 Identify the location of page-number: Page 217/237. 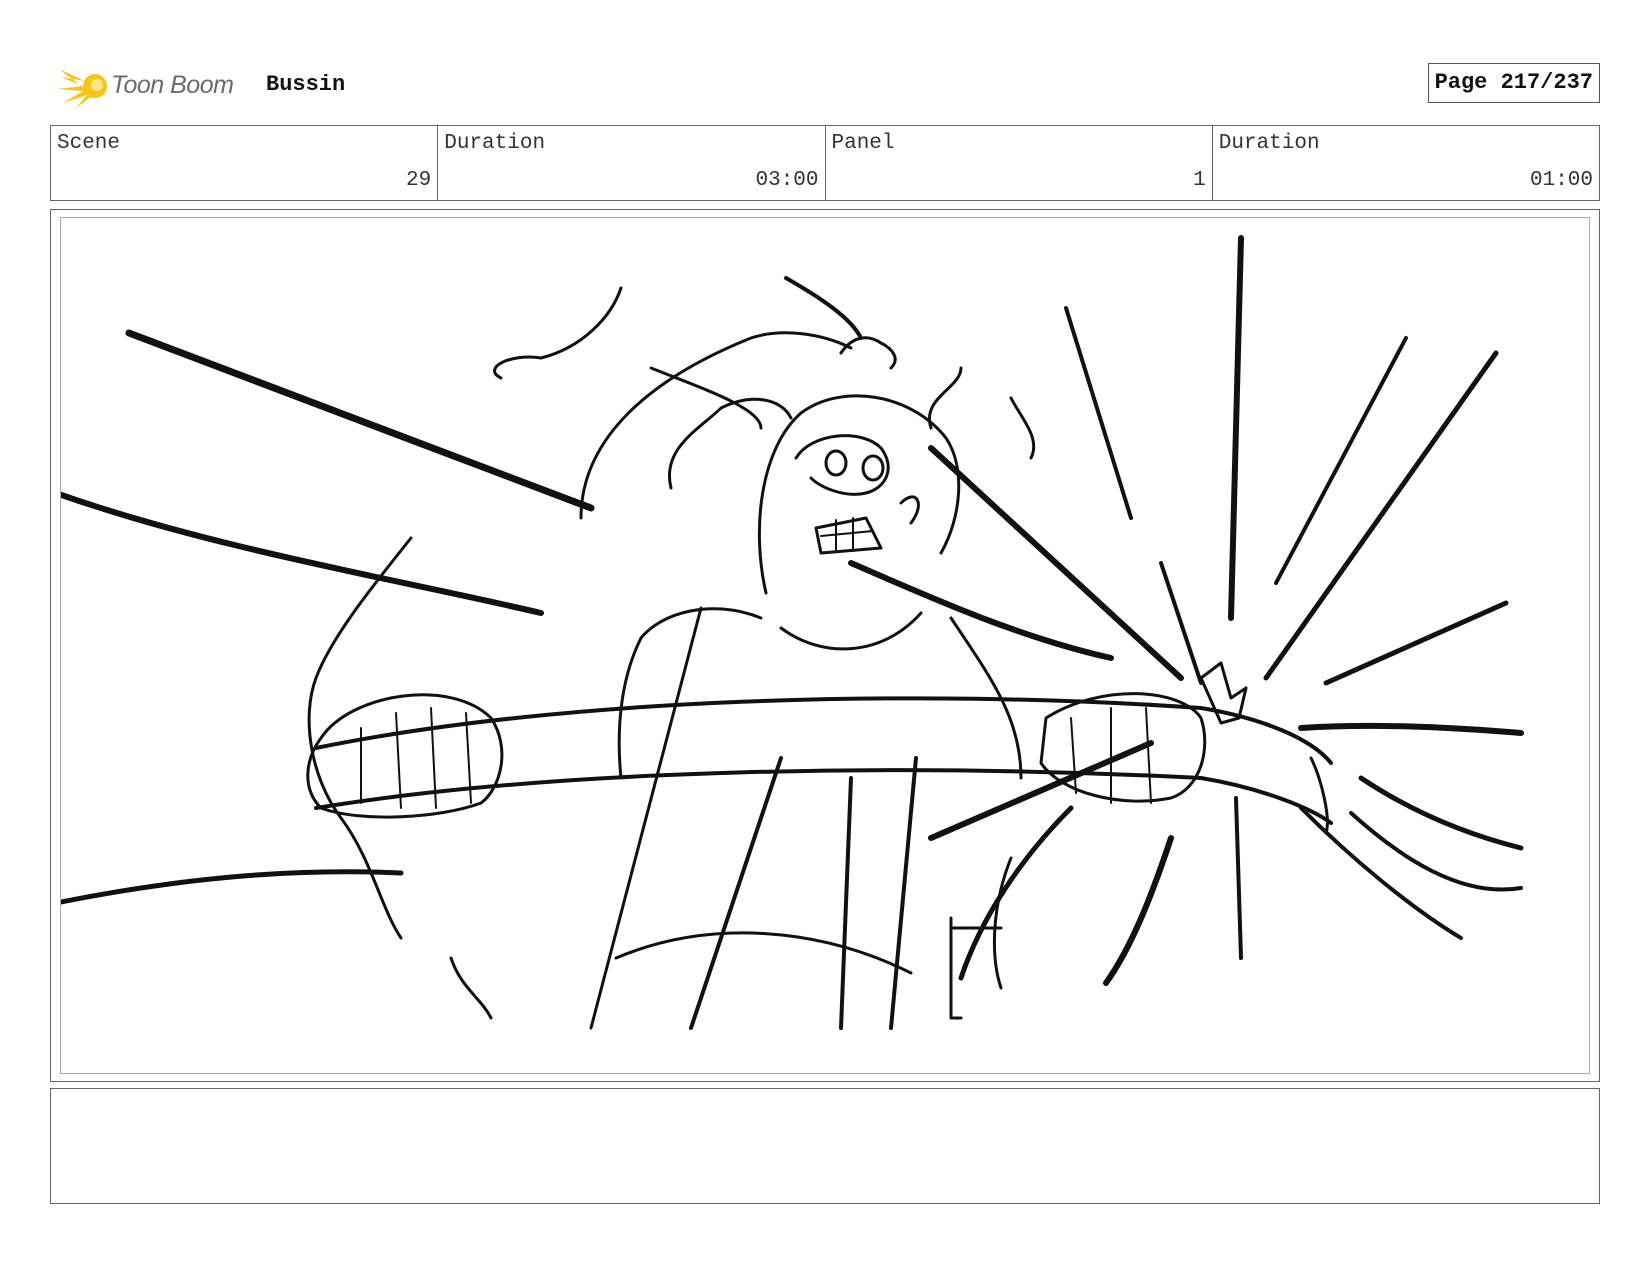
(1513, 83).